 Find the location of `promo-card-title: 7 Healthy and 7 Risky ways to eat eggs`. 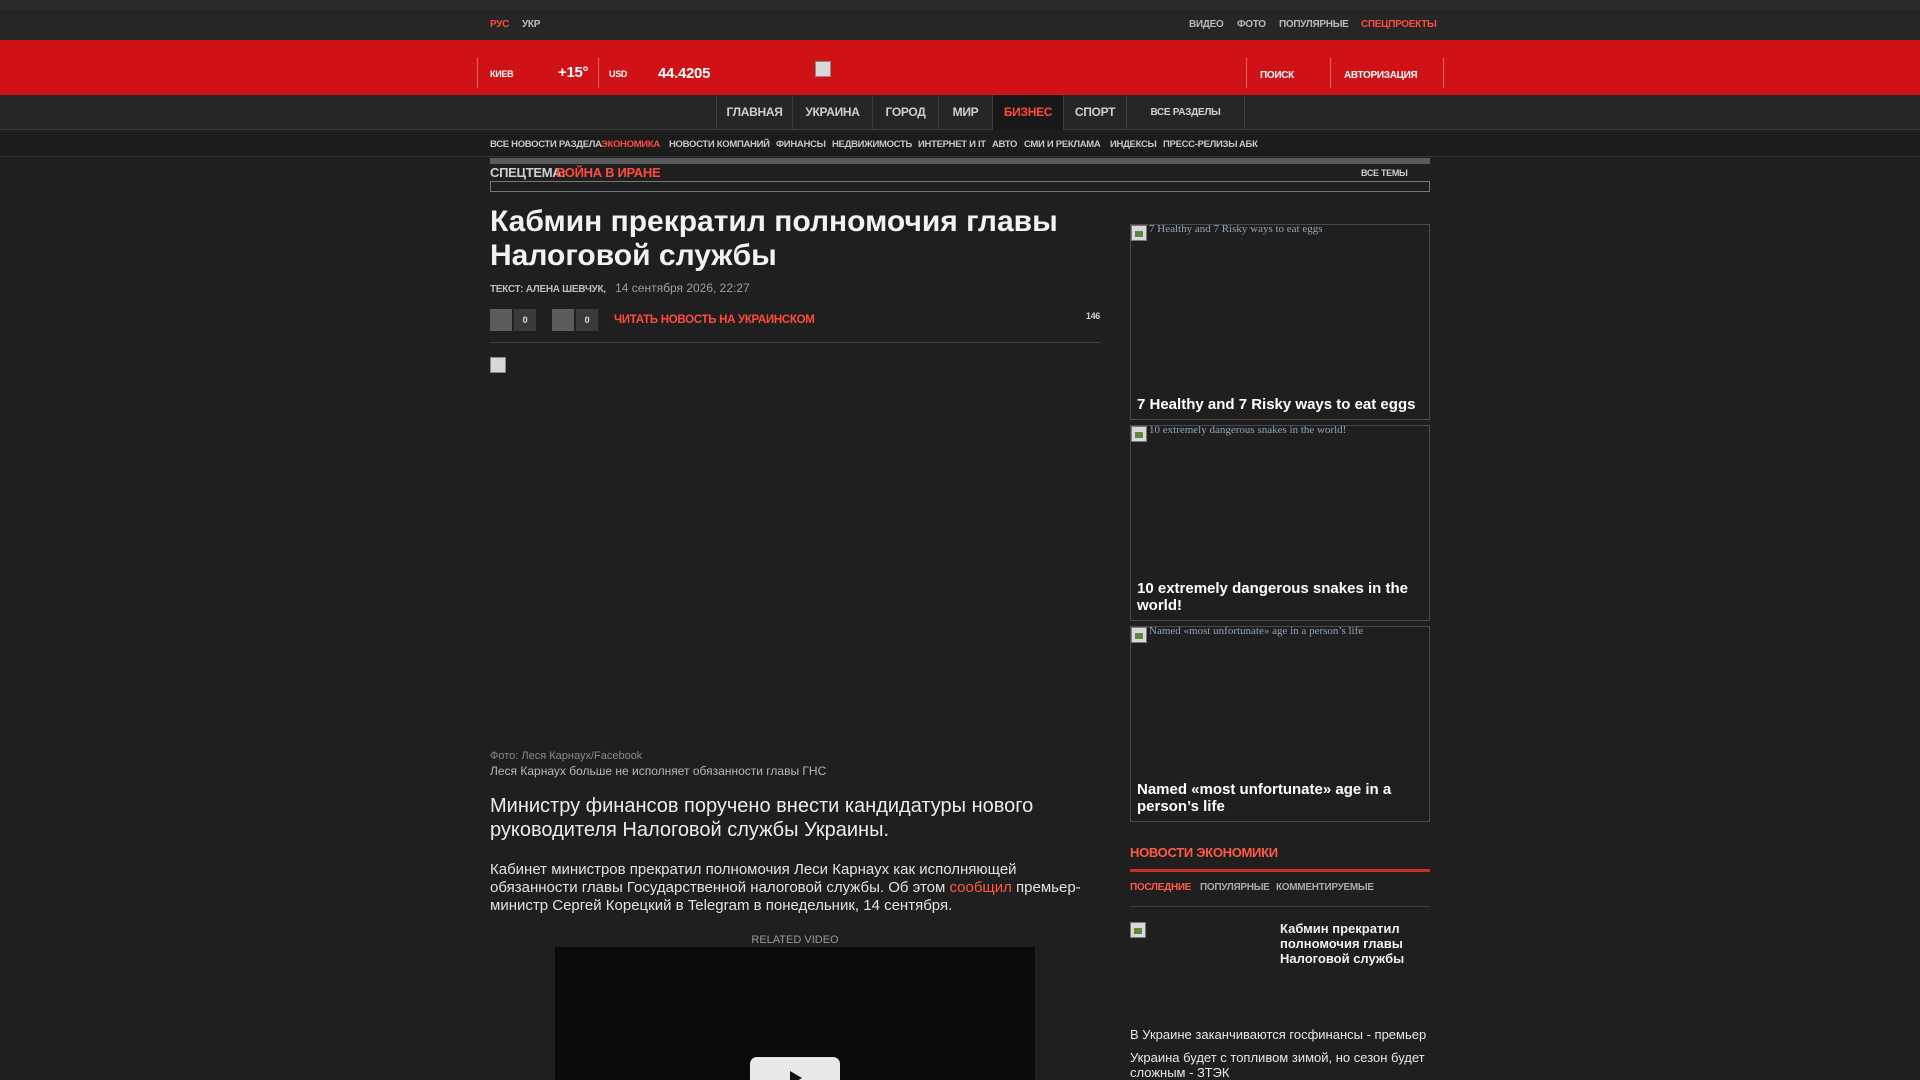

promo-card-title: 7 Healthy and 7 Risky ways to eat eggs is located at coordinates (1281, 404).